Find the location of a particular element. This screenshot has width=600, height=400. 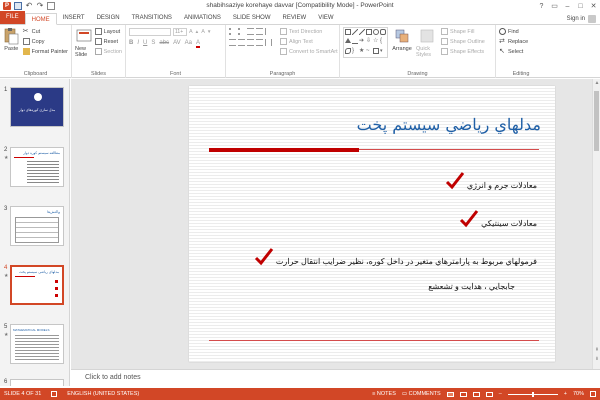

slideshow-start-icon is located at coordinates (51, 6).